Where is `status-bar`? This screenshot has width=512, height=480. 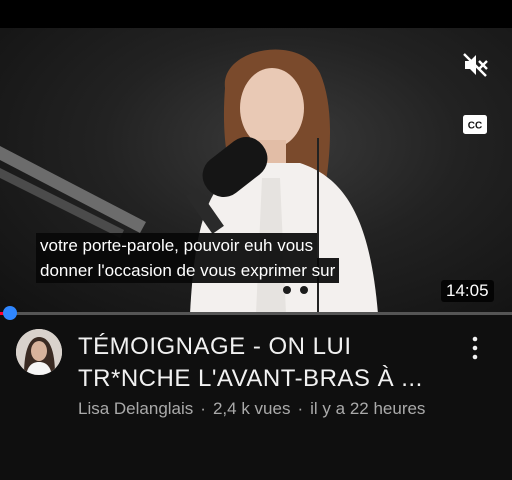
status-bar is located at coordinates (256, 14).